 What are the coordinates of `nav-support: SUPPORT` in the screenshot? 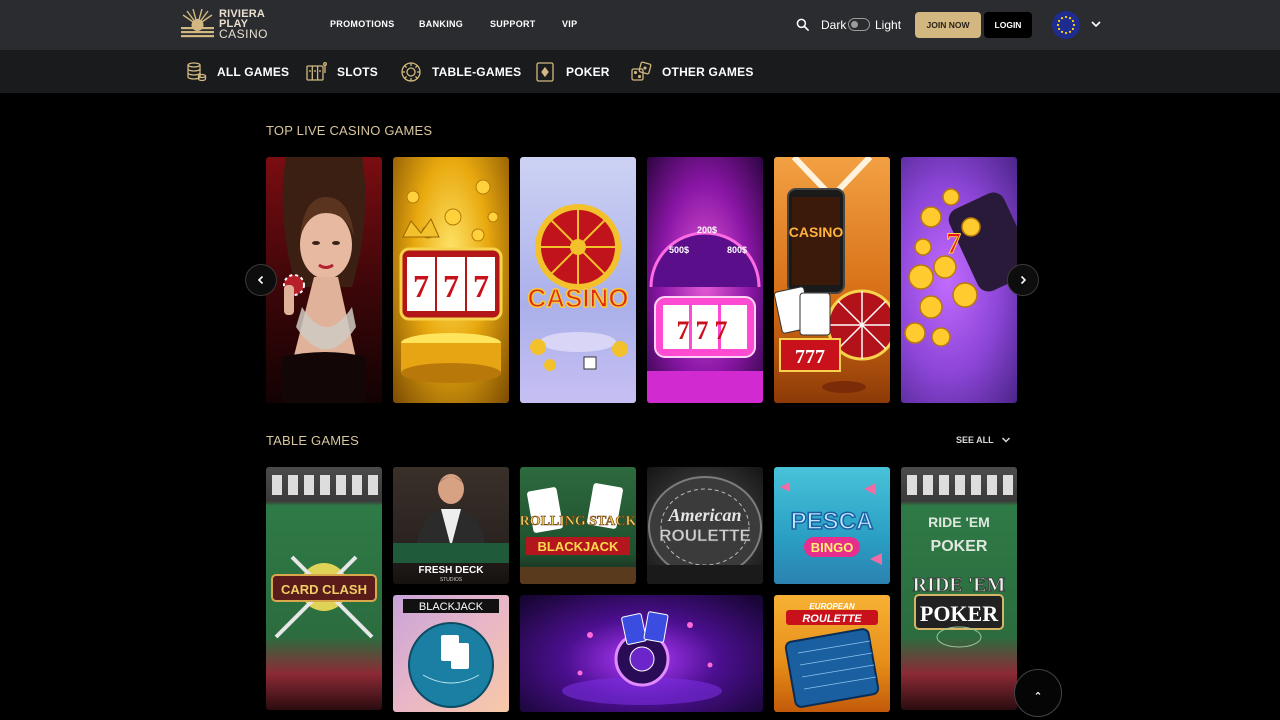 It's located at (513, 24).